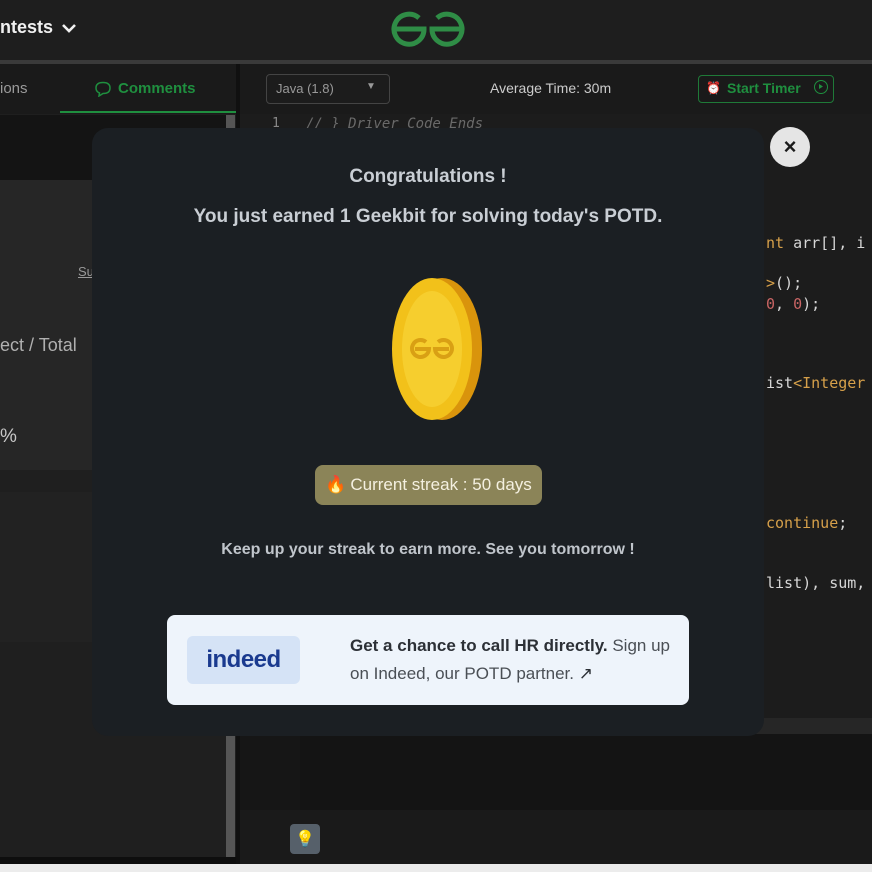 The width and height of the screenshot is (872, 872). I want to click on editor-footer, so click(556, 837).